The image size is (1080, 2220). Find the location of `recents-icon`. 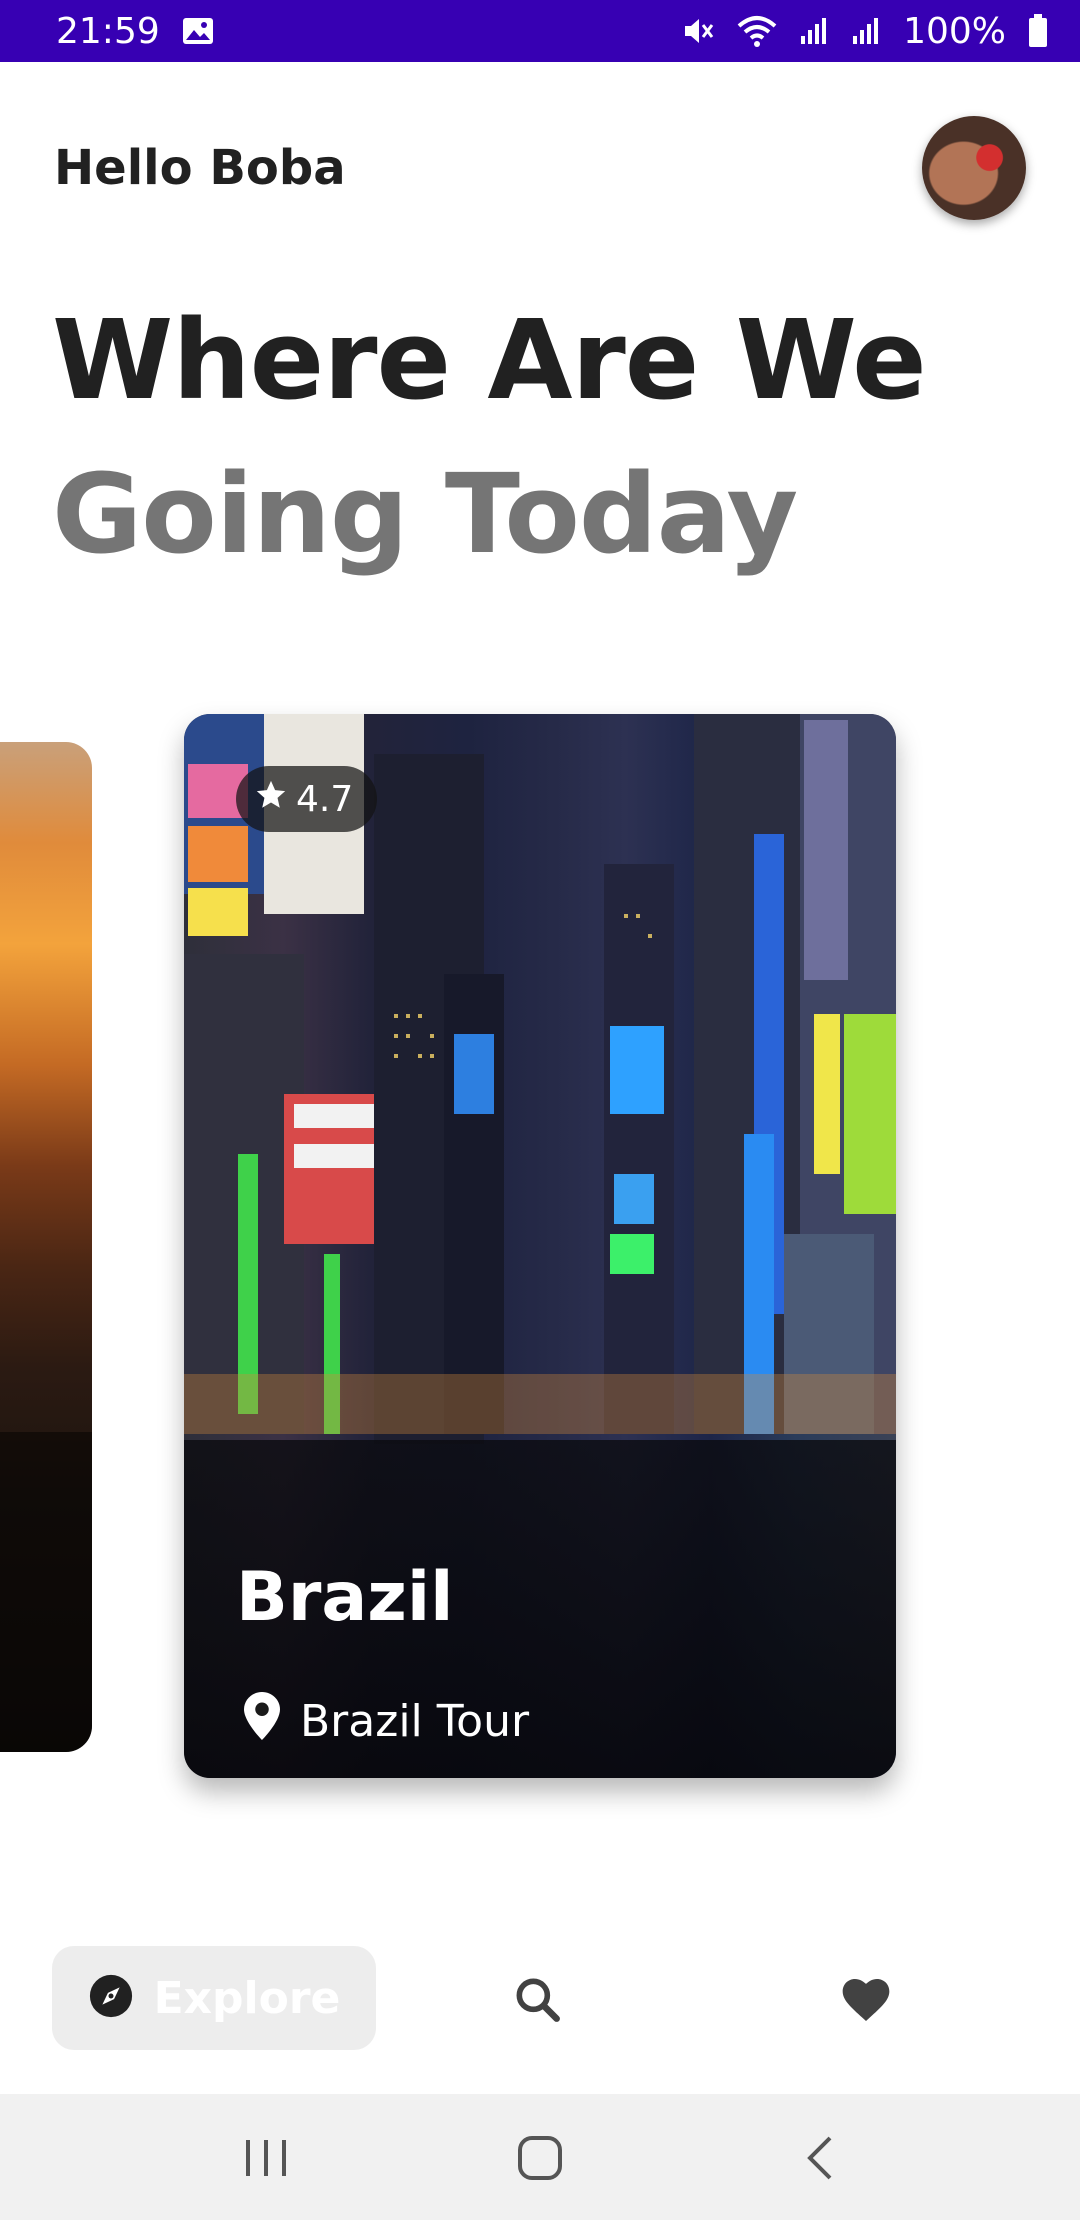

recents-icon is located at coordinates (266, 2158).